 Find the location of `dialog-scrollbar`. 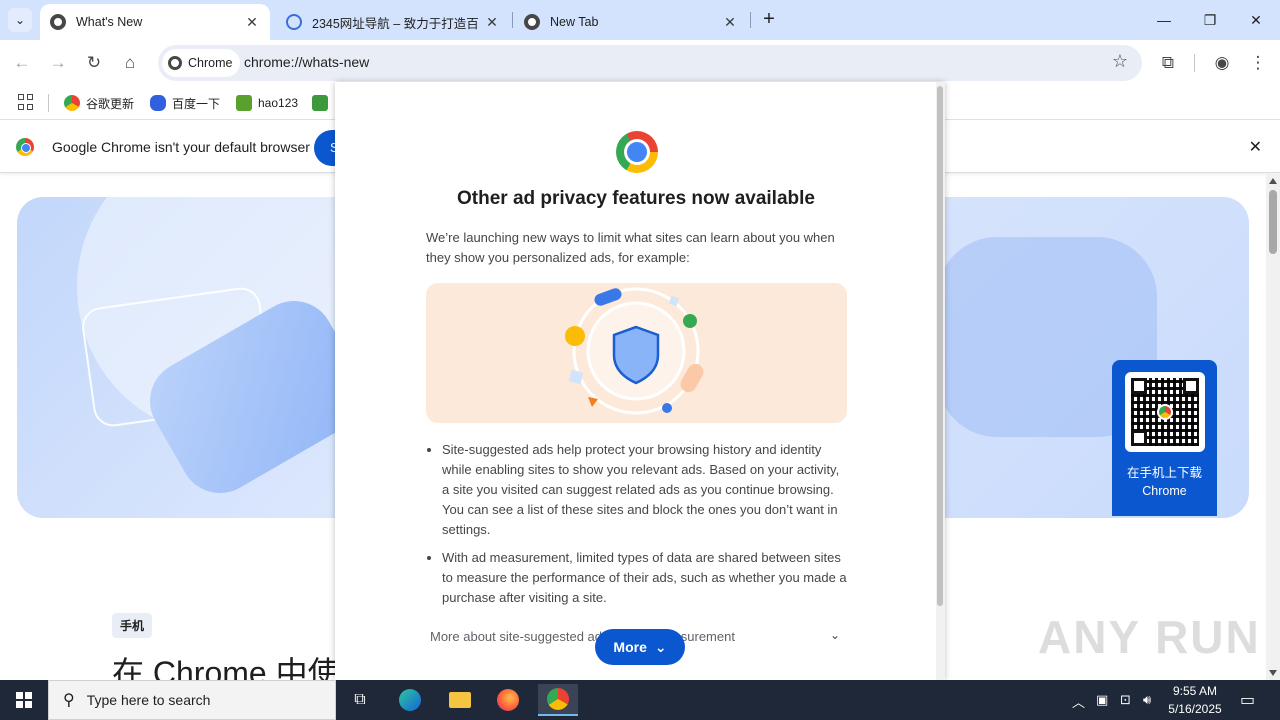

dialog-scrollbar is located at coordinates (940, 381).